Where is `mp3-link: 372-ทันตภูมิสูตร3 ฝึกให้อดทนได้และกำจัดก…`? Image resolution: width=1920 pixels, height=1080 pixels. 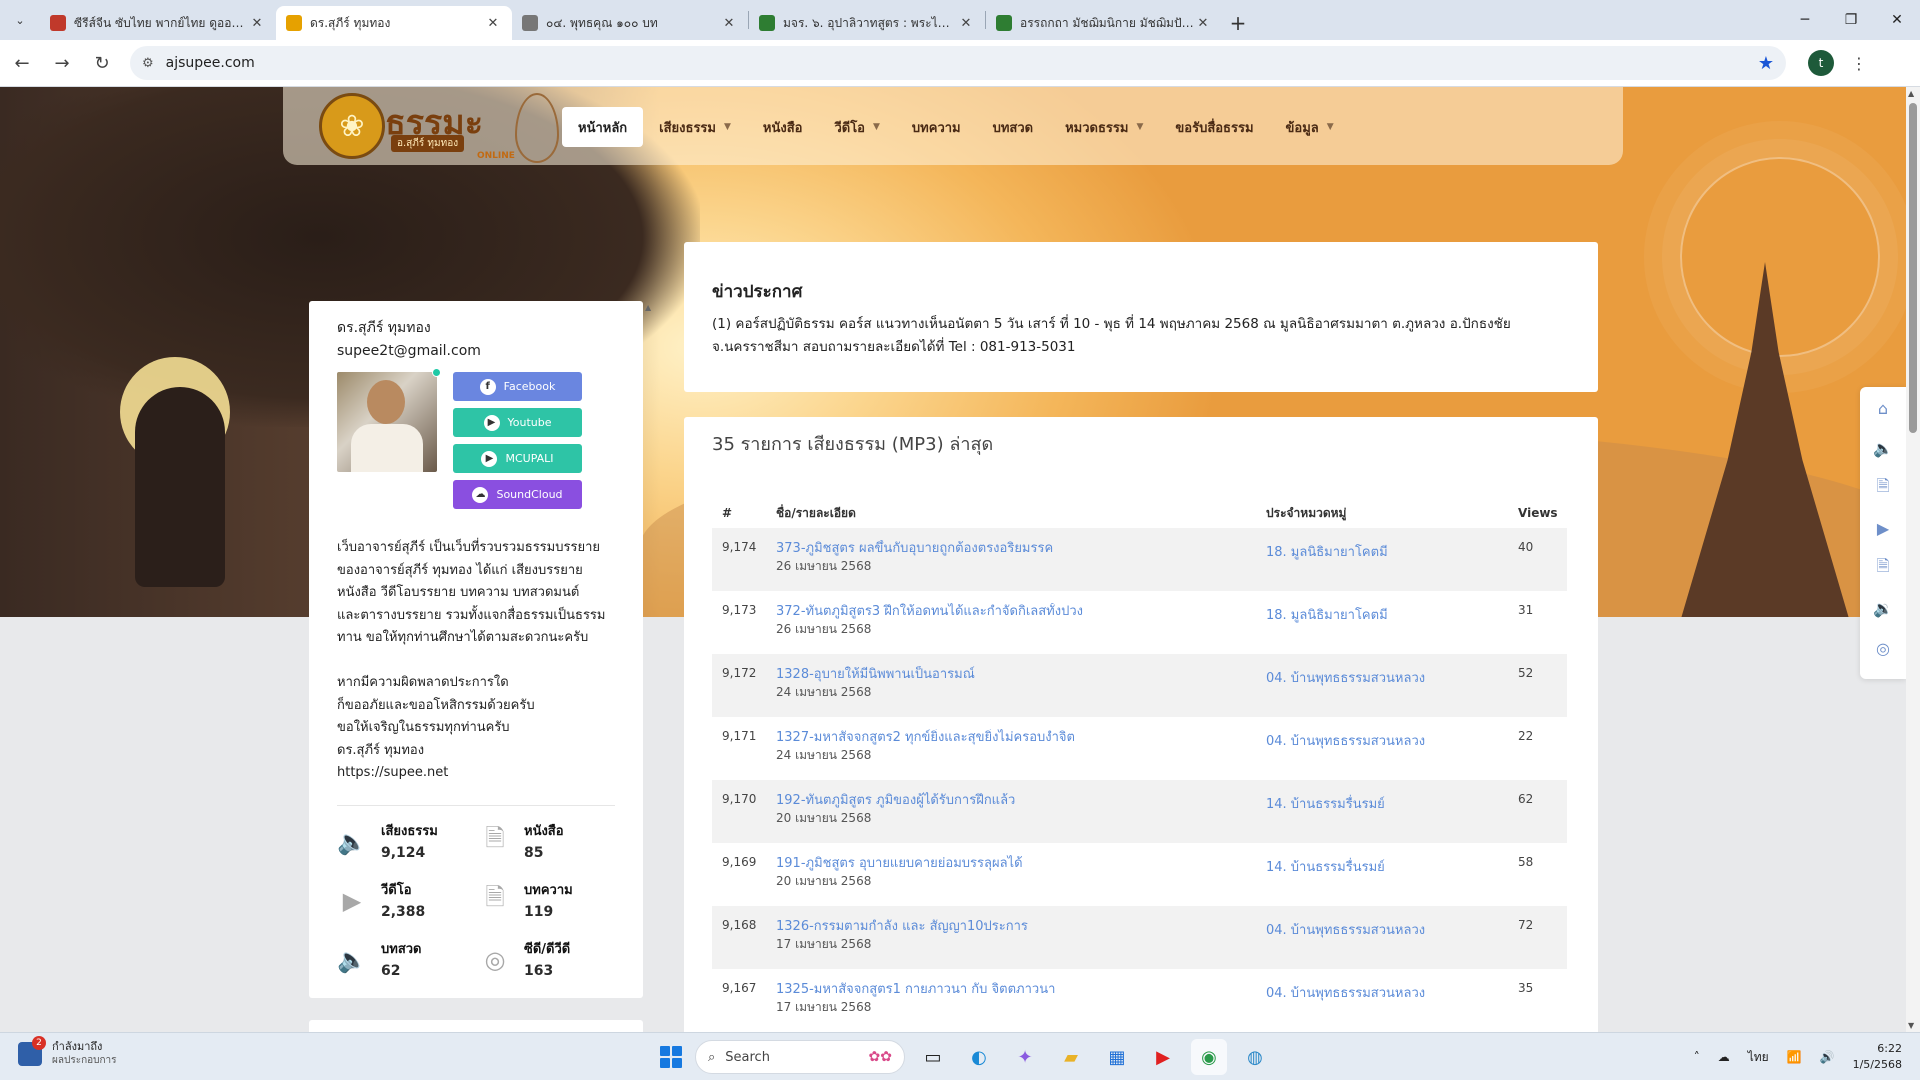
mp3-link: 372-ทันตภูมิสูตร3 ฝึกให้อดทนได้และกำจัดก… is located at coordinates (1021, 612).